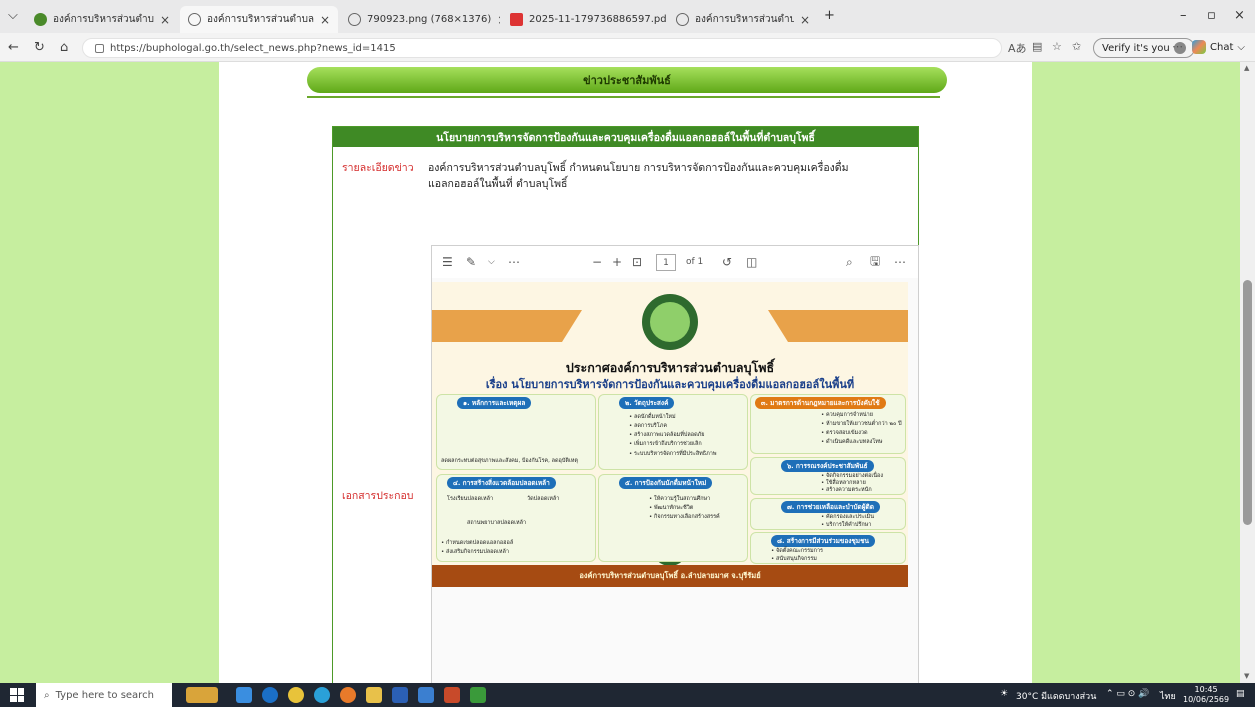 Image resolution: width=1255 pixels, height=707 pixels. I want to click on favorites-list-icon: ✩, so click(1076, 46).